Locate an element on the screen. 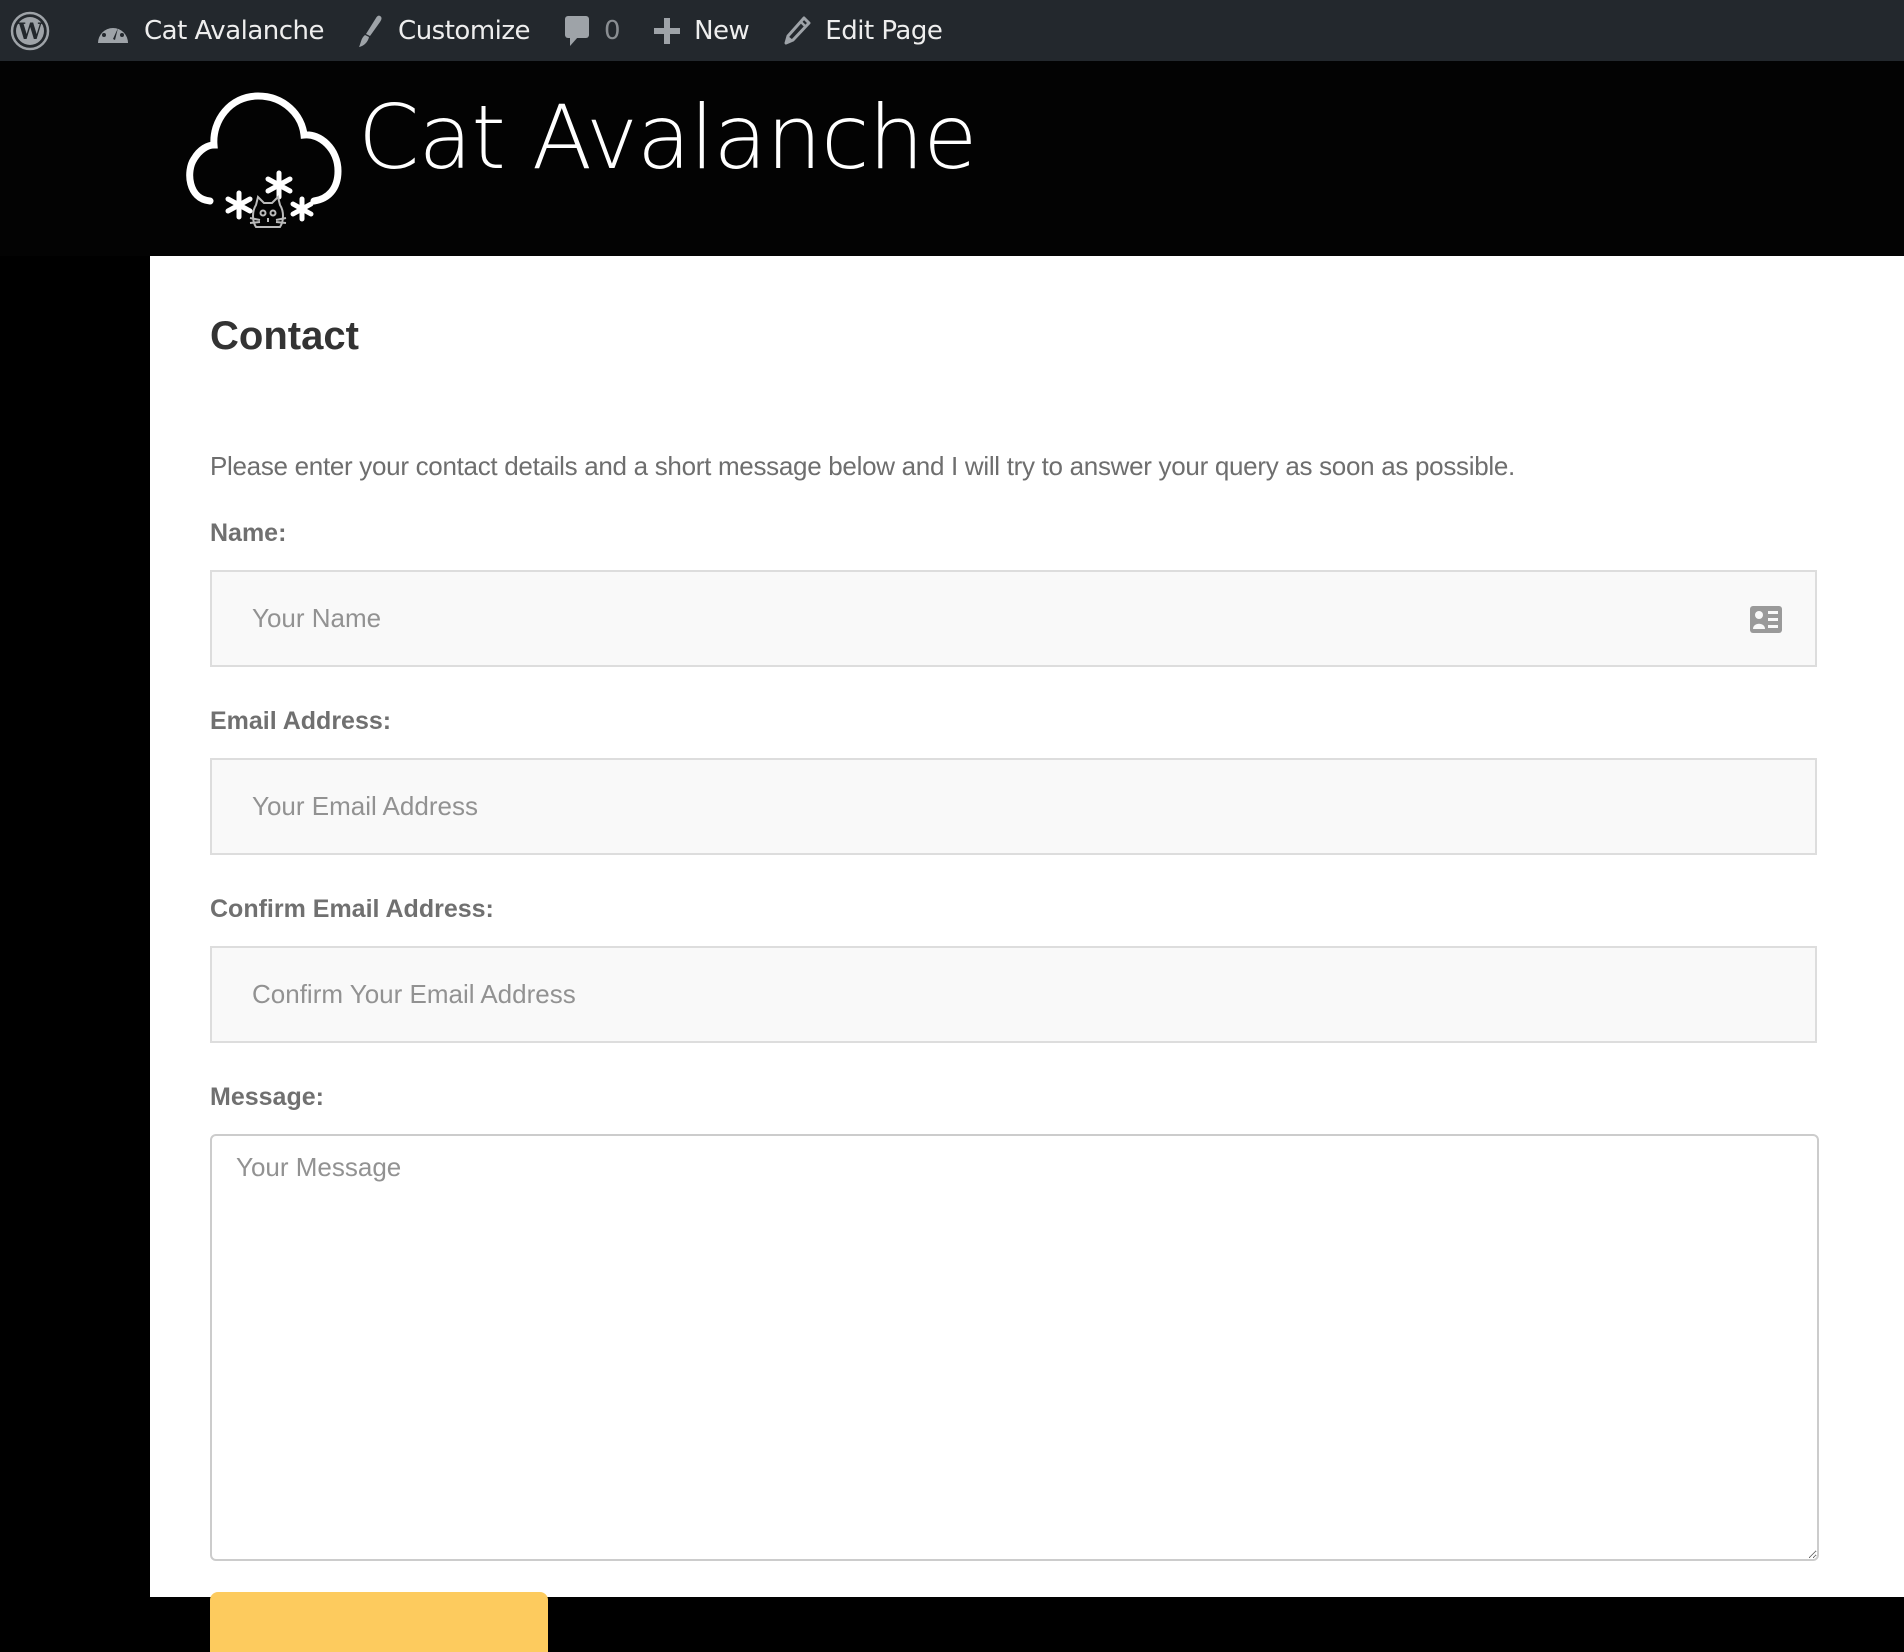  site-name-link: Cat Avalanche is located at coordinates (210, 30).